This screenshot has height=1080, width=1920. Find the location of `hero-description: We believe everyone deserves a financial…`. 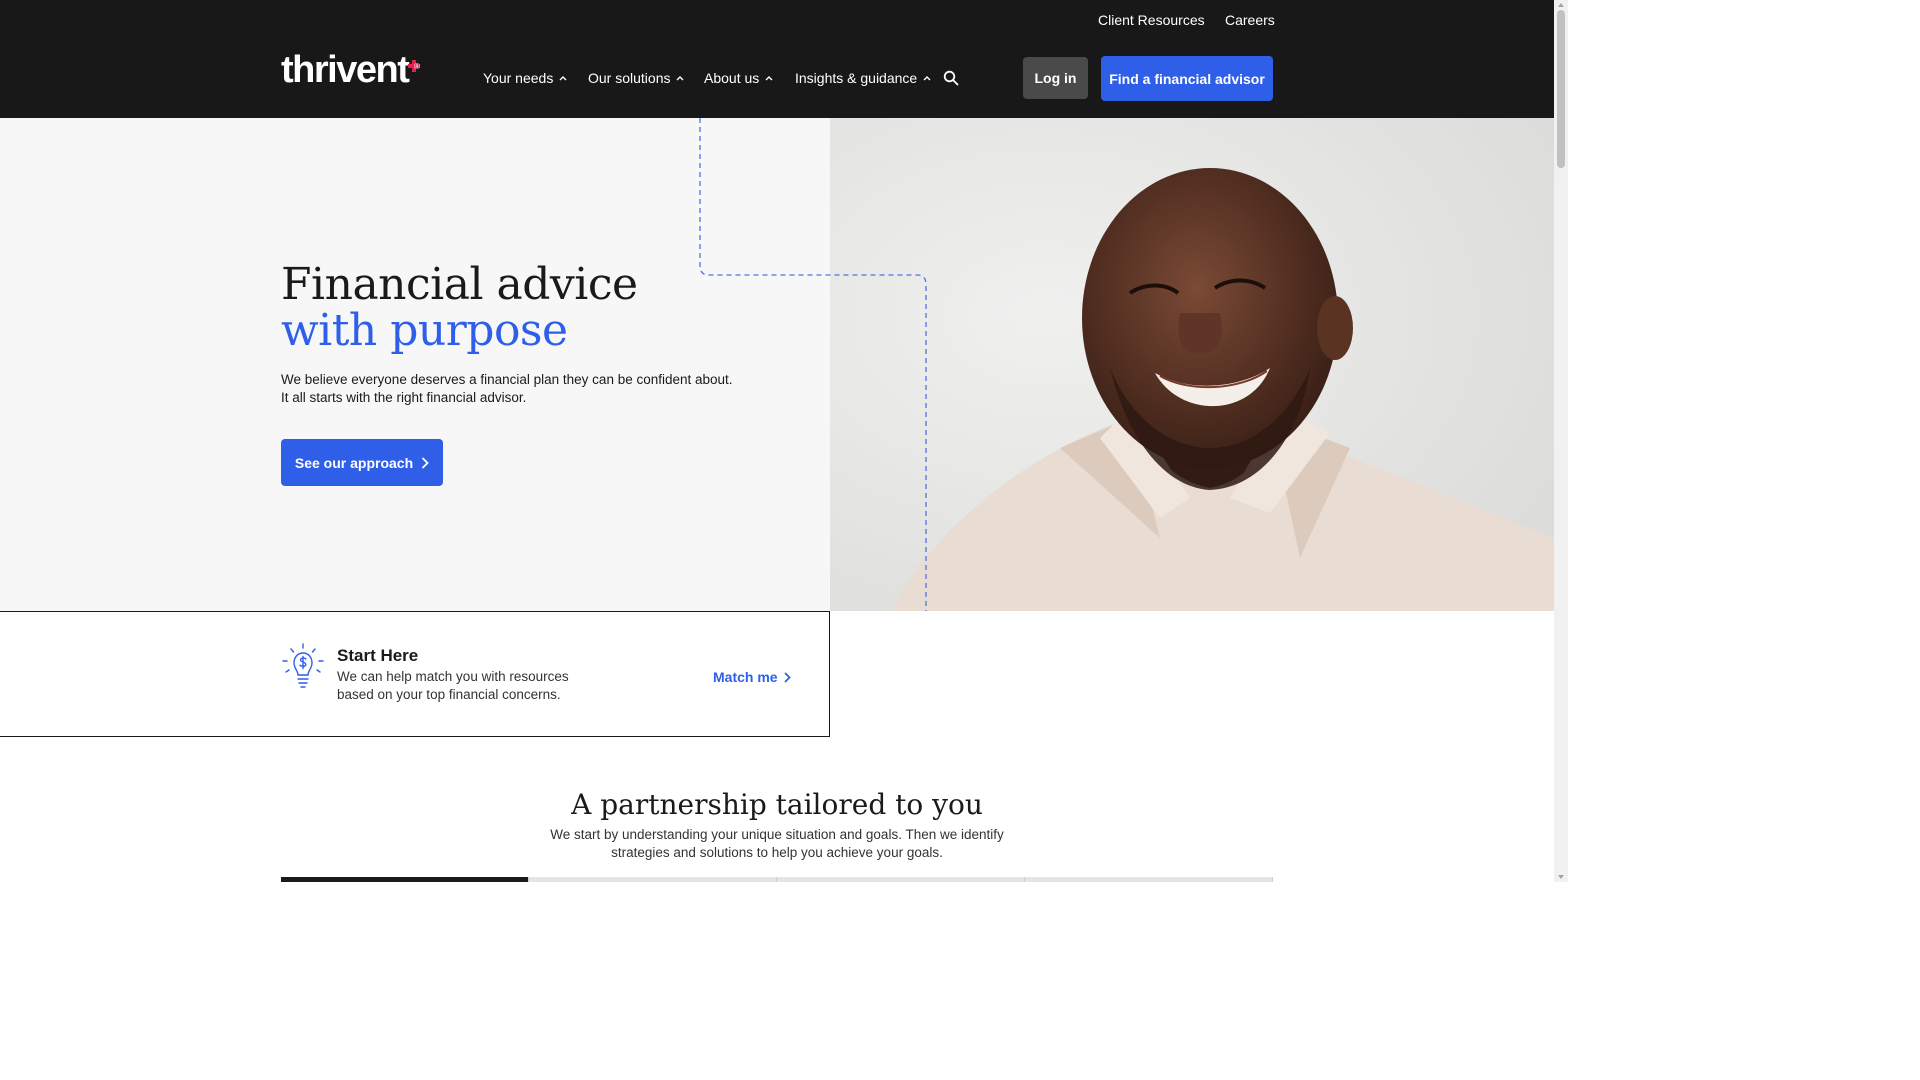

hero-description: We believe everyone deserves a financial… is located at coordinates (521, 389).